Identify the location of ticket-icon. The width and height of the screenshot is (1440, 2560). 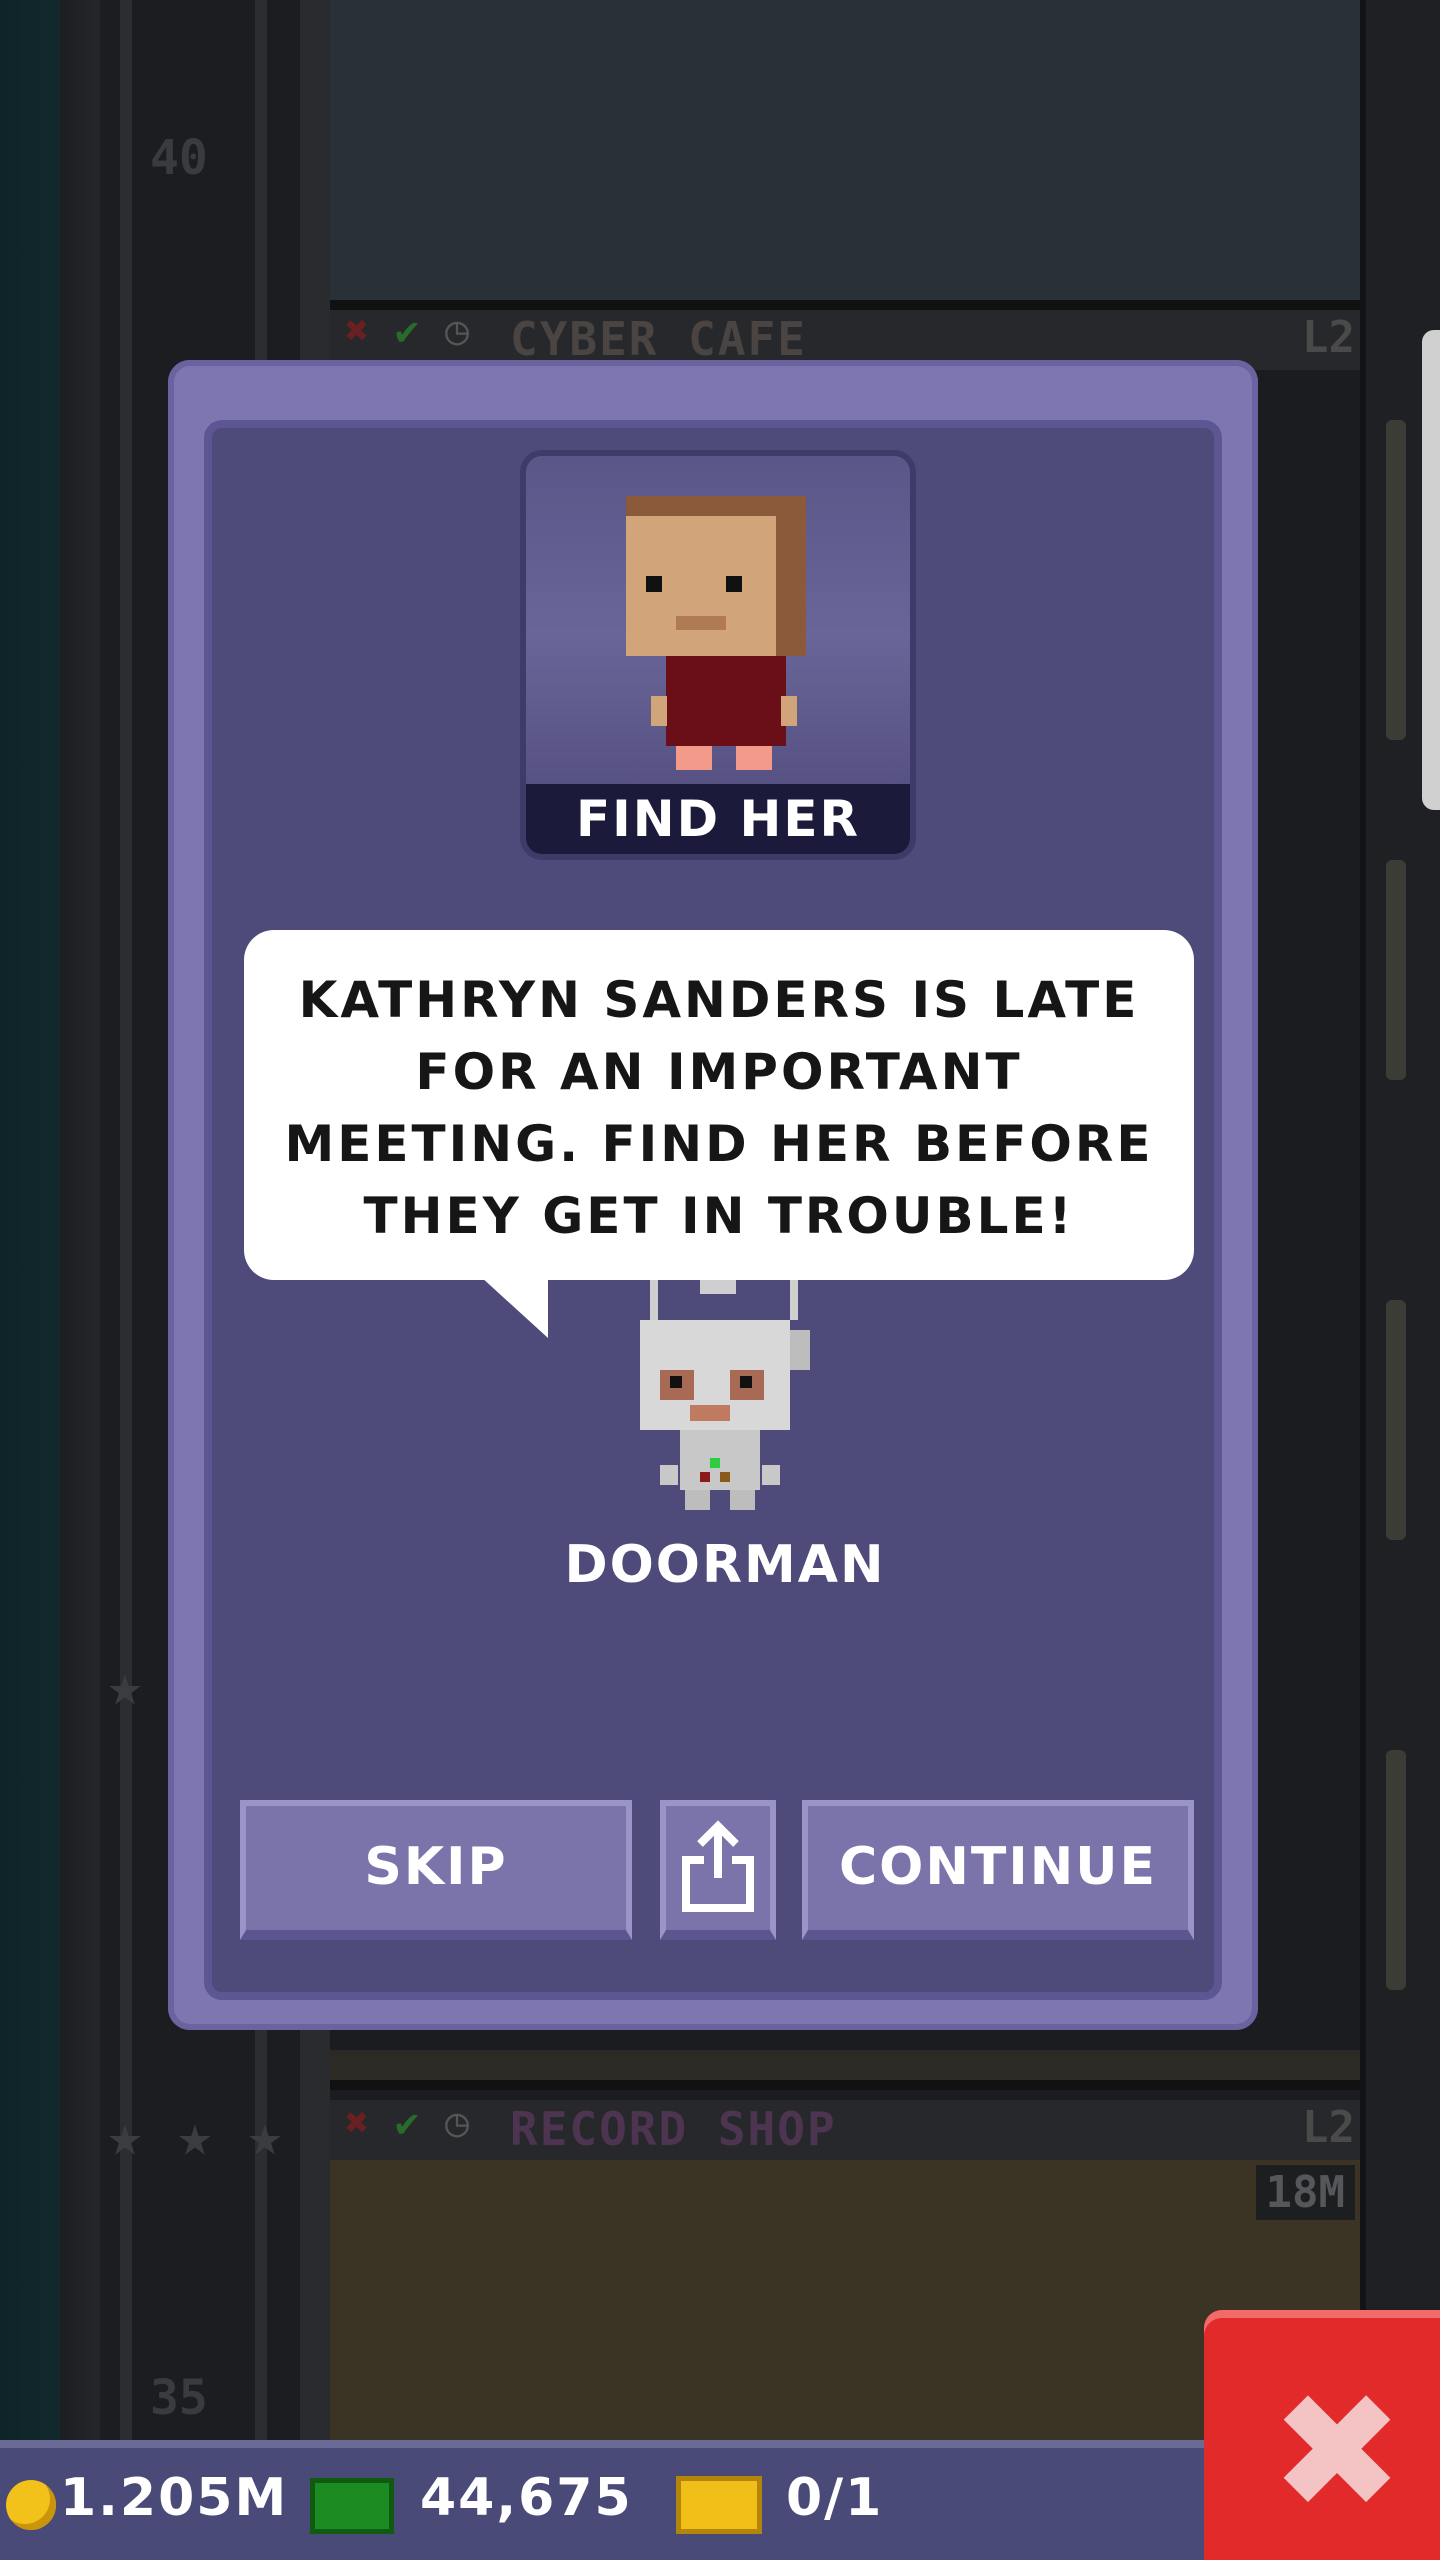
(719, 2505).